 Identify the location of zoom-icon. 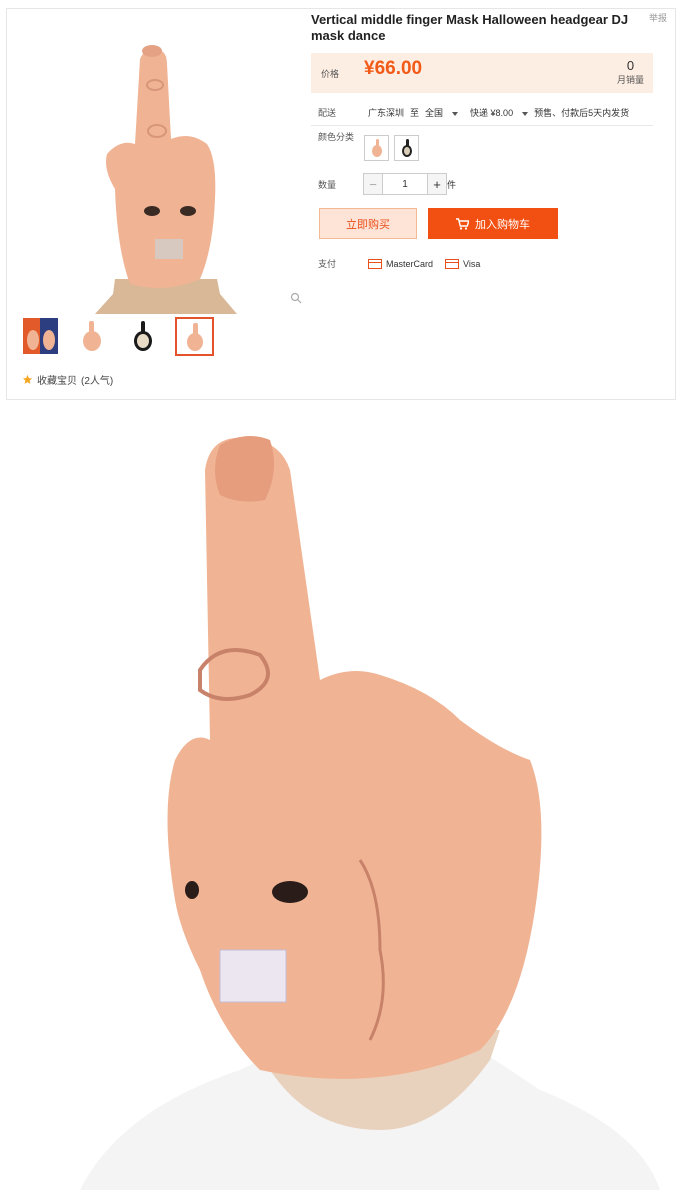
(296, 298).